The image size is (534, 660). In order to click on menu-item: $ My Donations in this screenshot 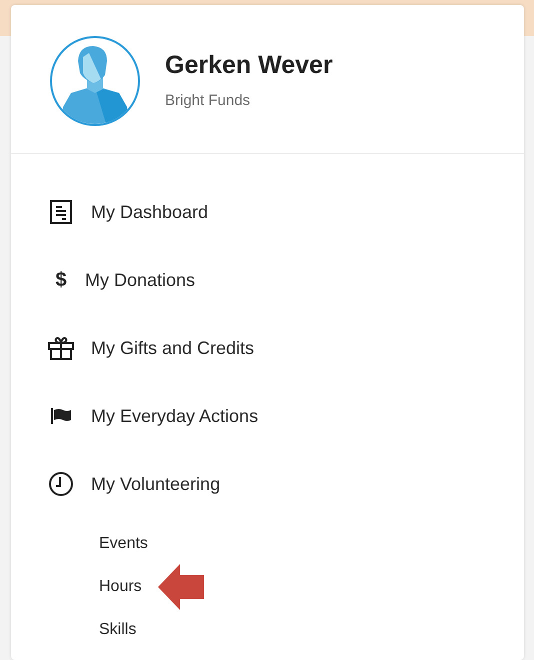, I will do `click(286, 280)`.